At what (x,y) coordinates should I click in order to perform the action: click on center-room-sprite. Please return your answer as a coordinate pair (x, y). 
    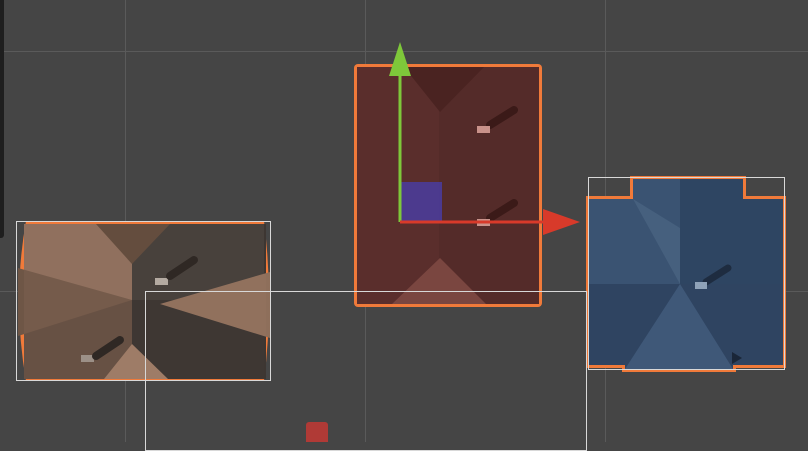
    Looking at the image, I should click on (448, 185).